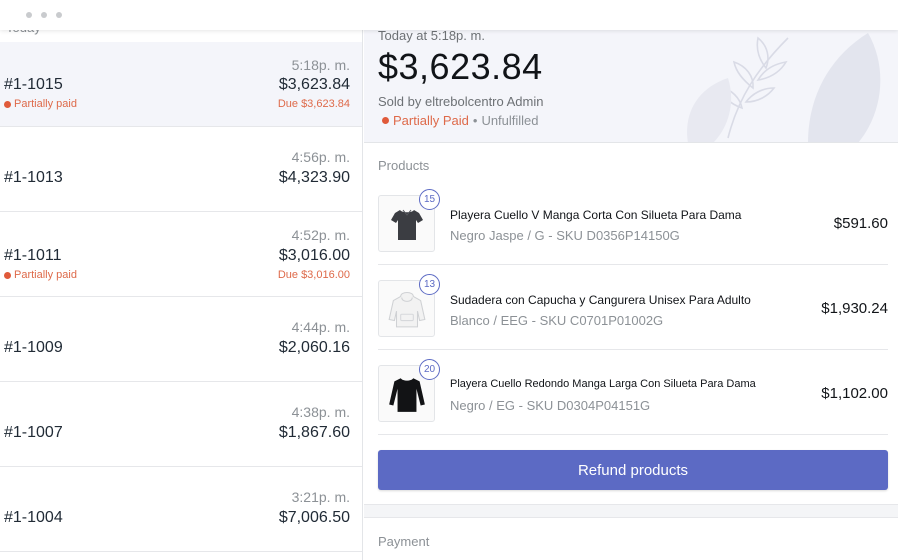 The height and width of the screenshot is (560, 898). What do you see at coordinates (33, 517) in the screenshot?
I see `order-number: #1-1004` at bounding box center [33, 517].